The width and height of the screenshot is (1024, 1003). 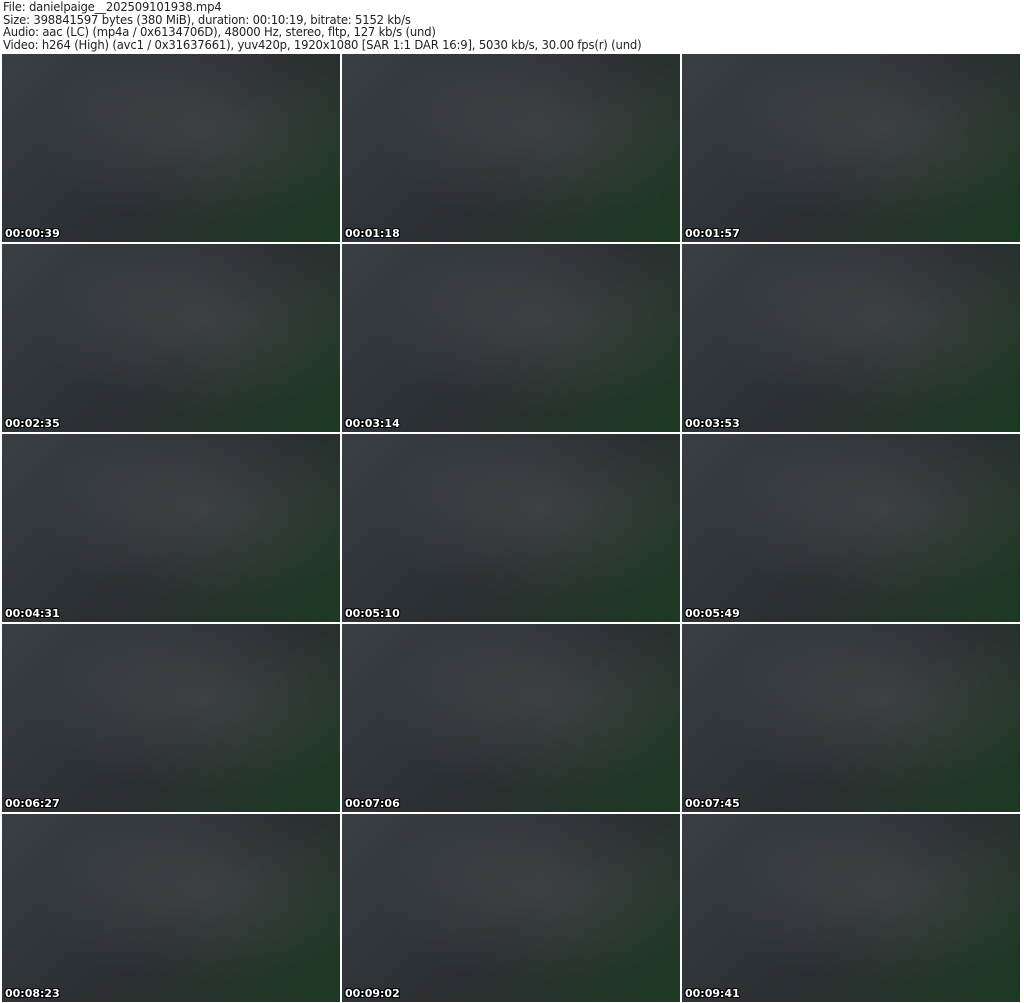 I want to click on video-frame-thumbnail: 00:01:57, so click(x=851, y=148).